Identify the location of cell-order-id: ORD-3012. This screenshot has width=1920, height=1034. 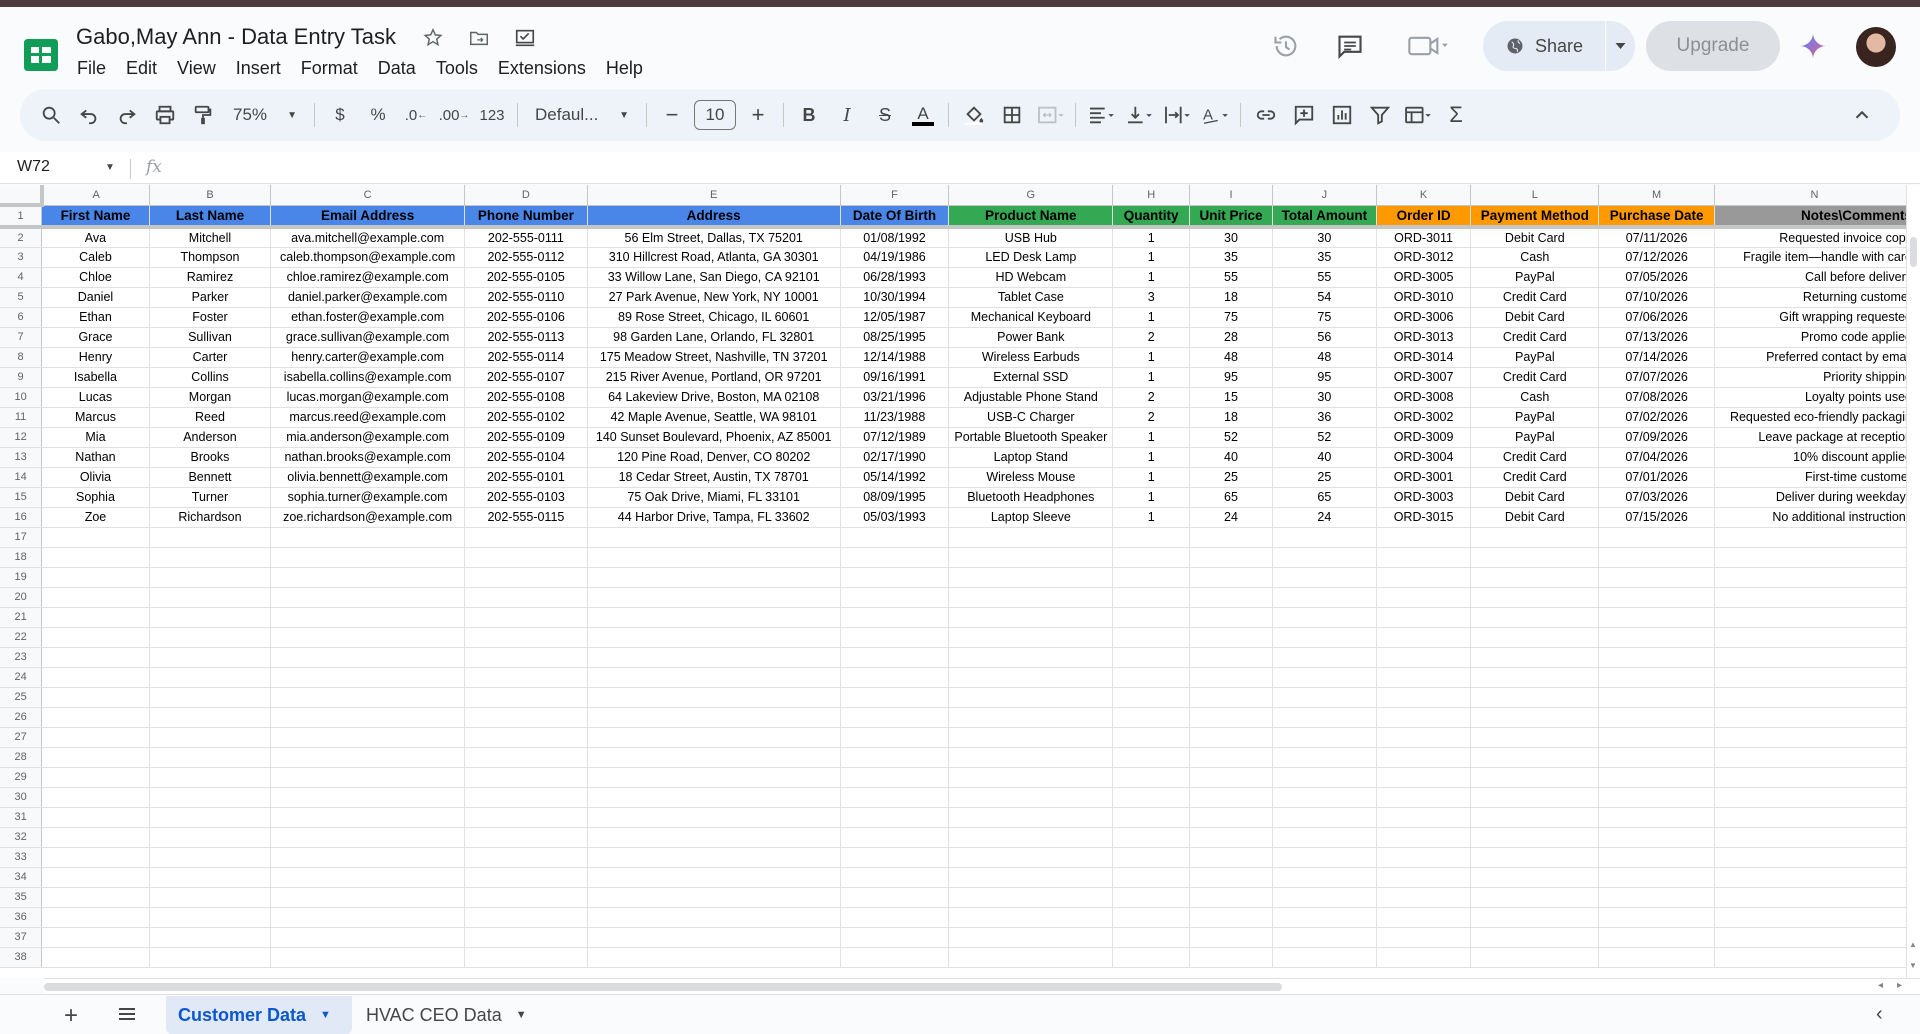
(1424, 257).